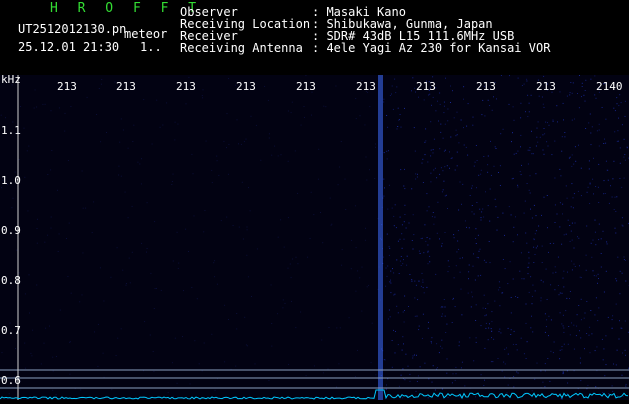 This screenshot has height=404, width=629. Describe the element at coordinates (145, 34) in the screenshot. I see `mode-tag: meteor` at that location.